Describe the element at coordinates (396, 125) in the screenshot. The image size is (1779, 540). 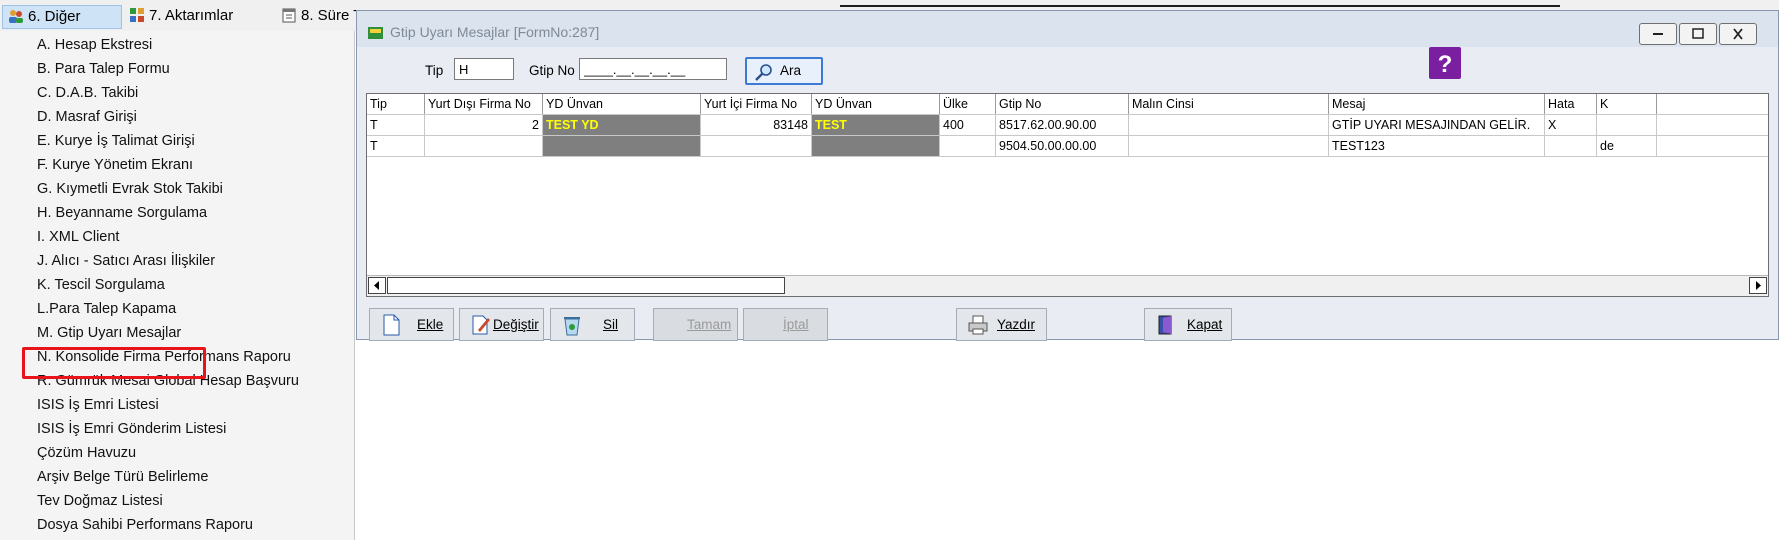
I see `cell-tip: T` at that location.